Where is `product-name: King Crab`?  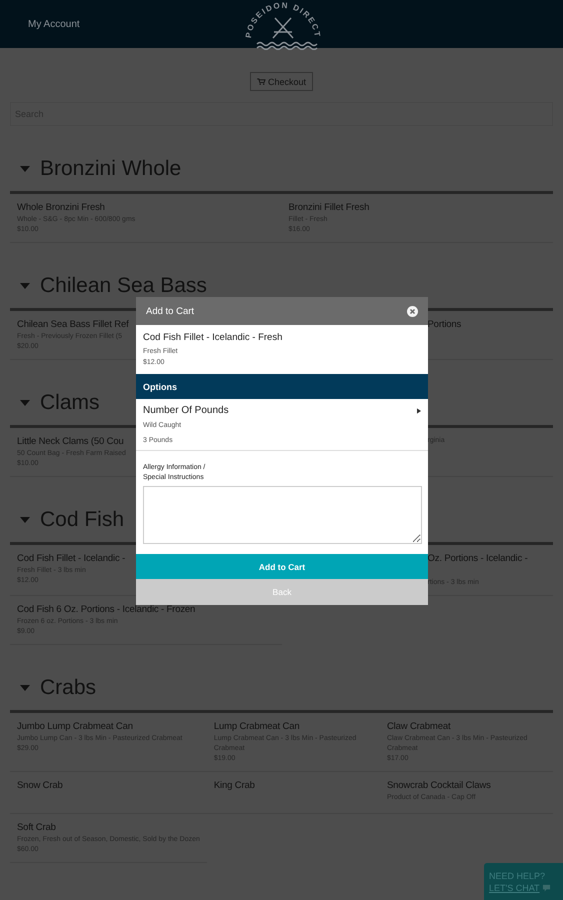 product-name: King Crab is located at coordinates (234, 785).